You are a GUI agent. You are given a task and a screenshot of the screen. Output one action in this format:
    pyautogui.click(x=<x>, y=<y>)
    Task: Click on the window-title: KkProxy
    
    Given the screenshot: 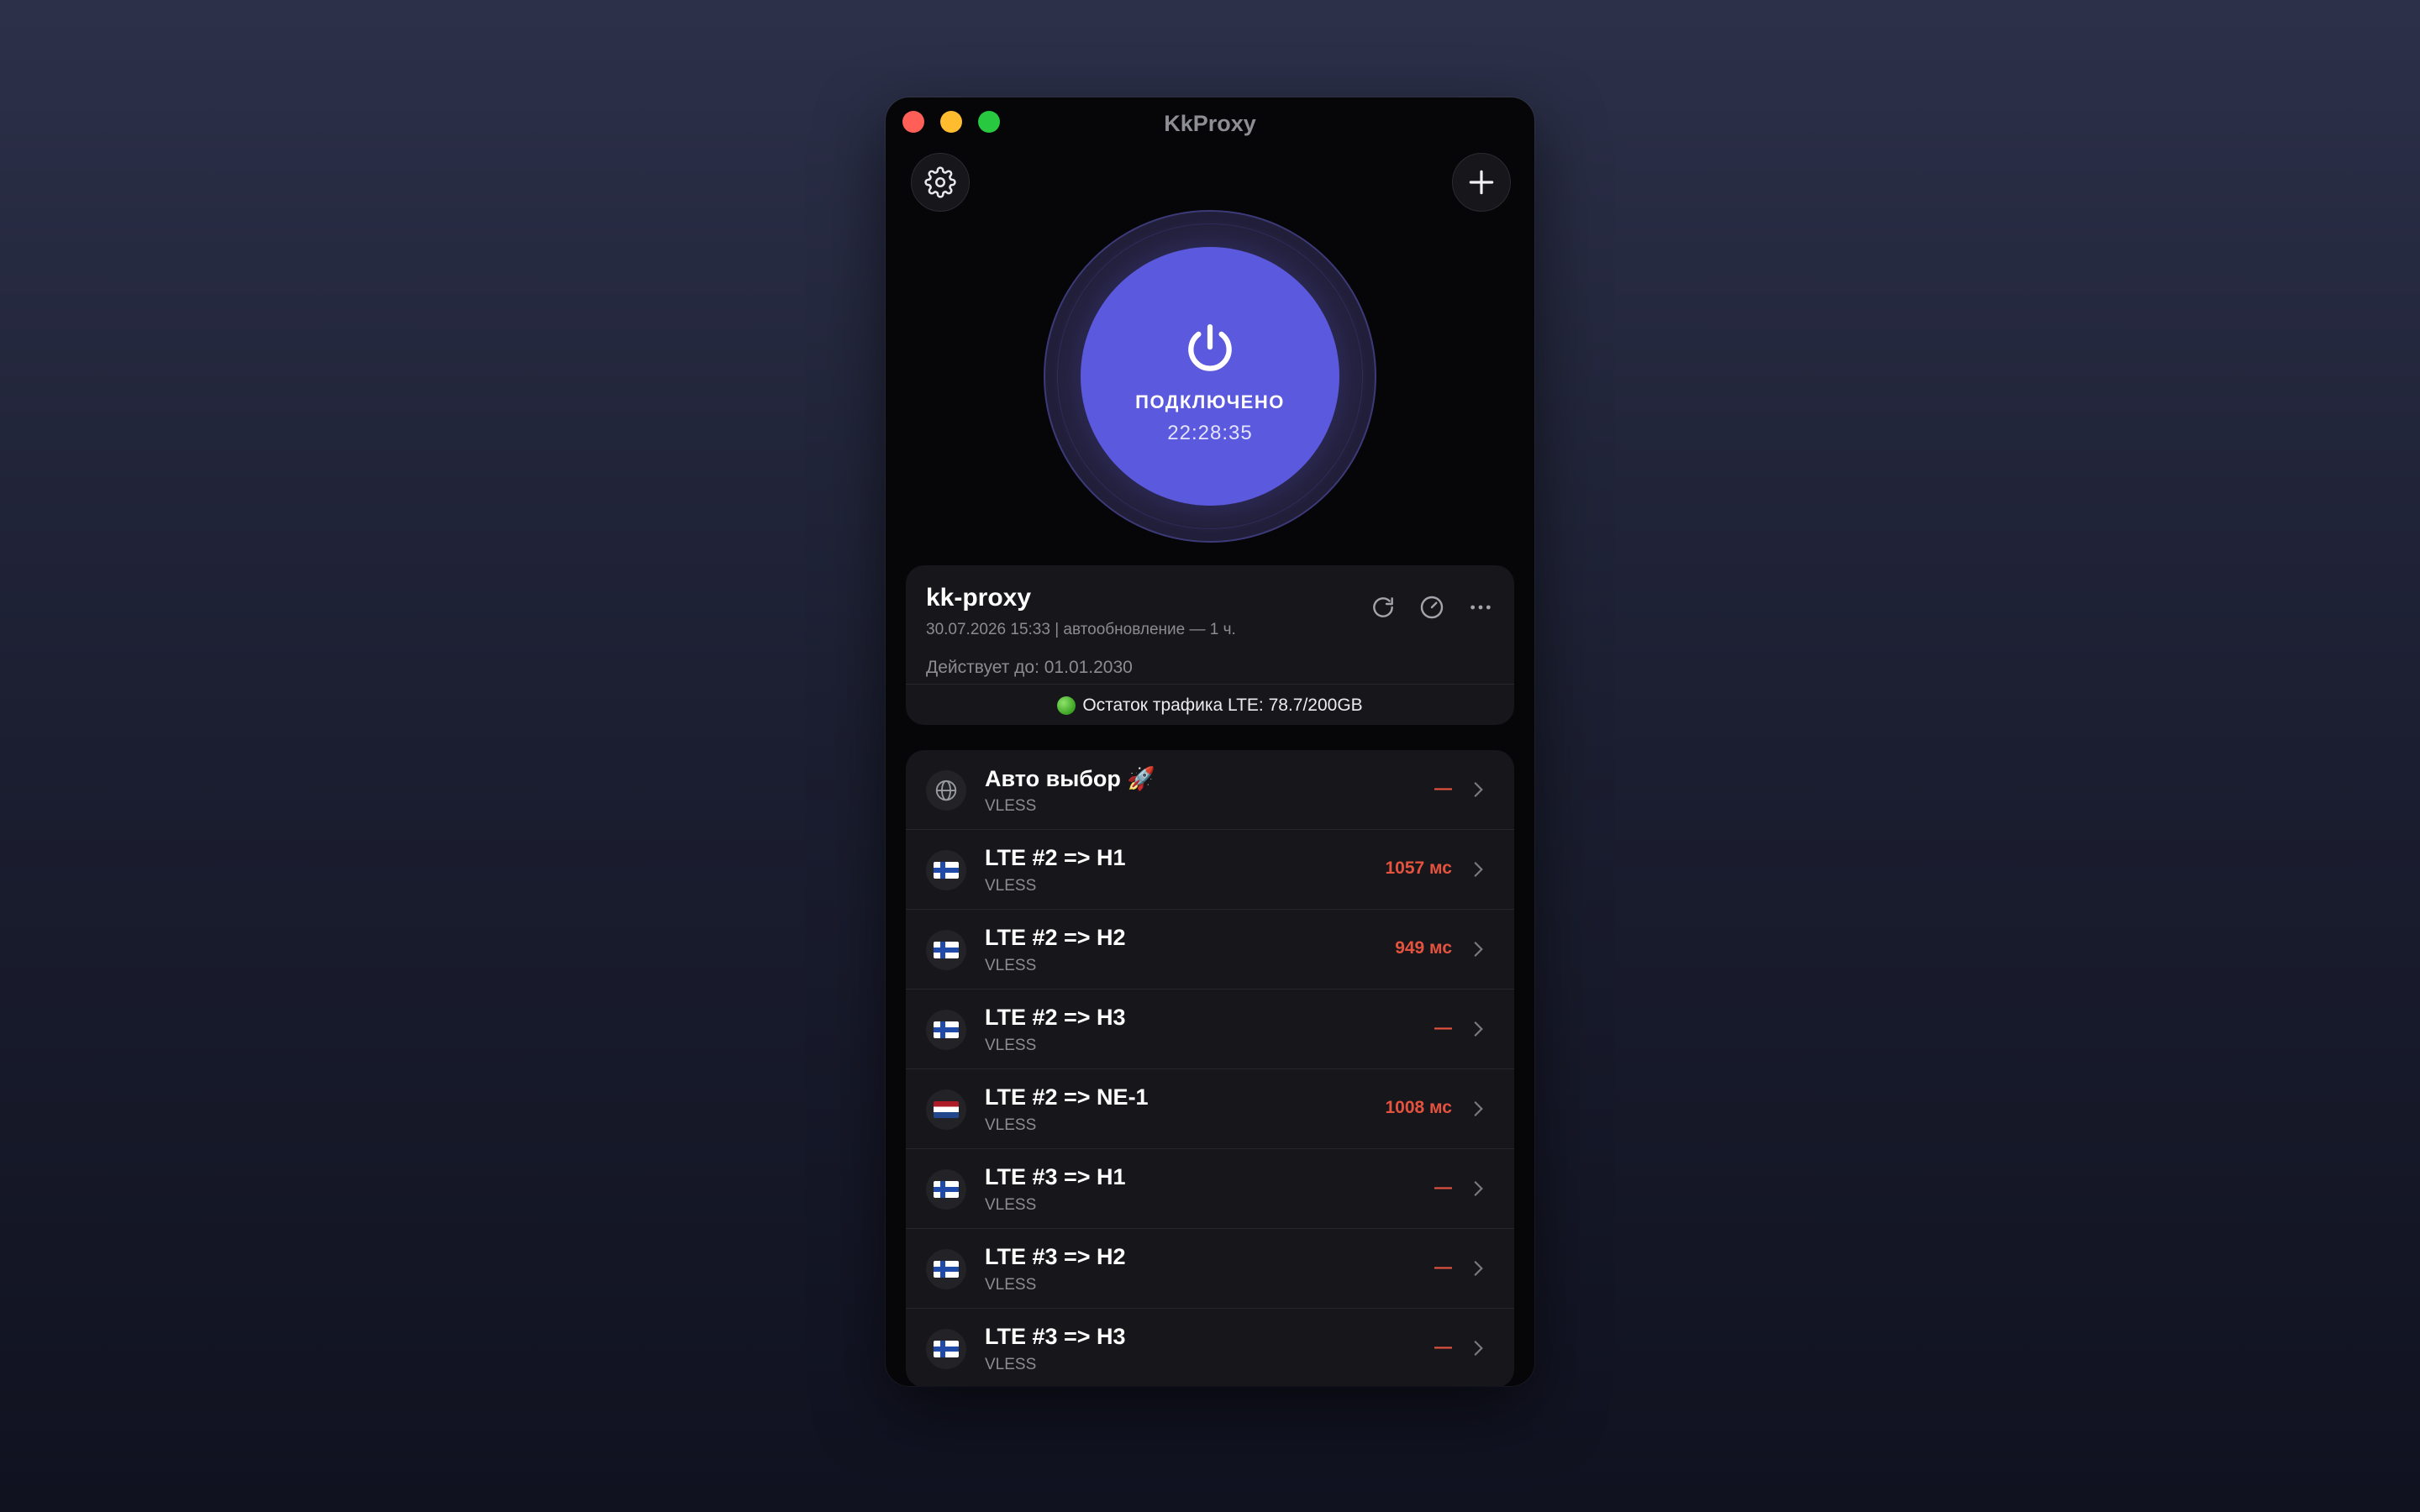 What is the action you would take?
    pyautogui.click(x=1210, y=123)
    